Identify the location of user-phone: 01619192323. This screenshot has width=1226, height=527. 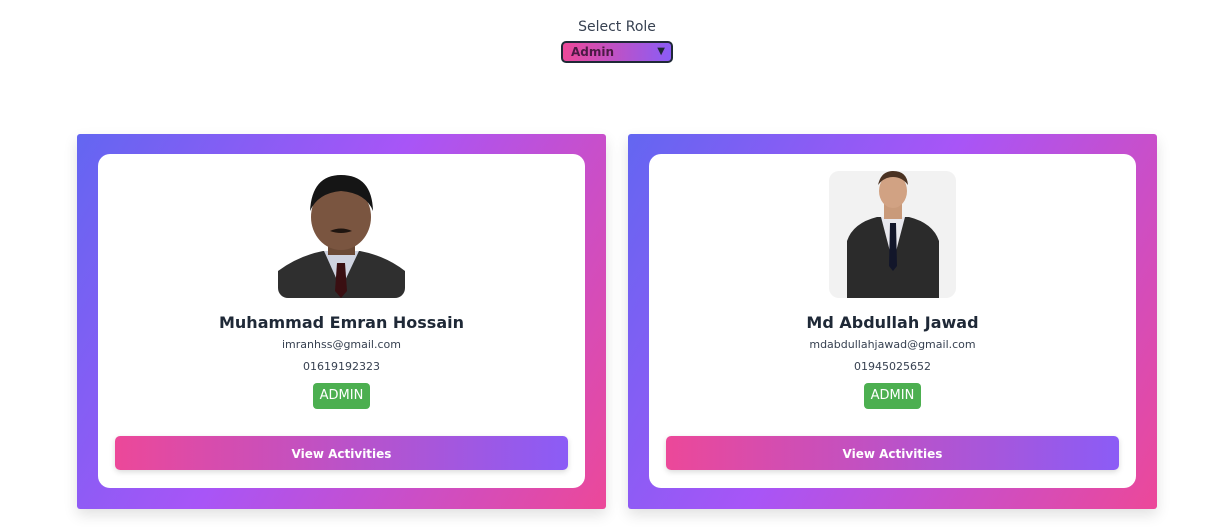
(341, 366).